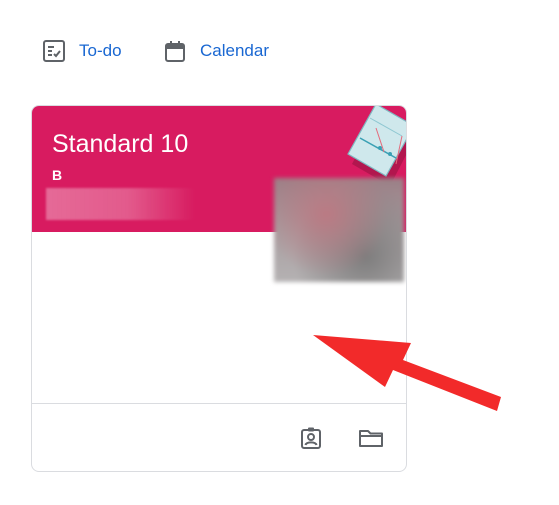 Image resolution: width=559 pixels, height=505 pixels. I want to click on todo-link: To-do, so click(82, 51).